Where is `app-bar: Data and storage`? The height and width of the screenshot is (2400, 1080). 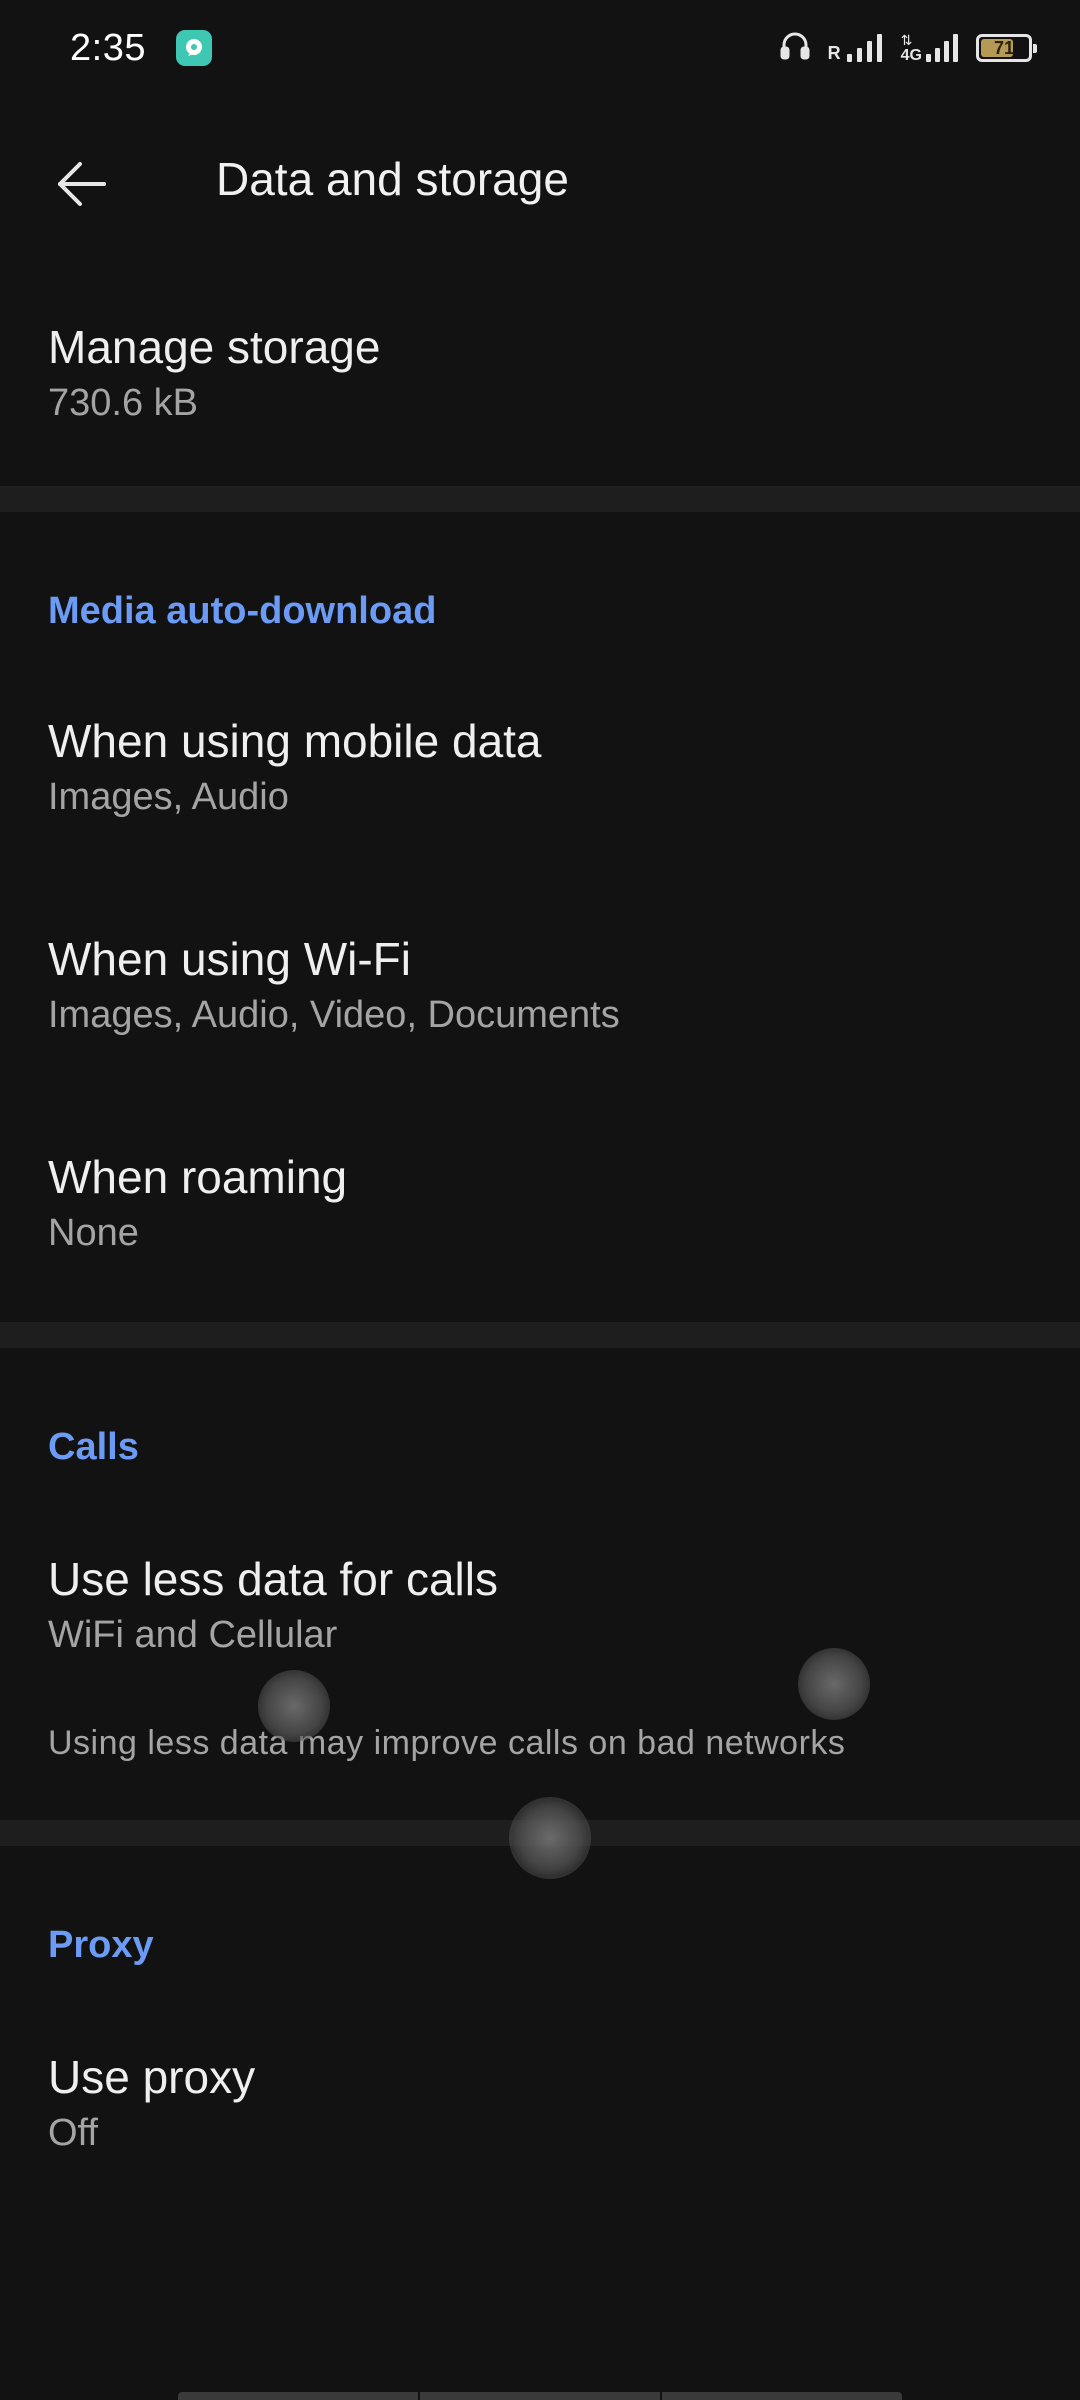
app-bar: Data and storage is located at coordinates (540, 180).